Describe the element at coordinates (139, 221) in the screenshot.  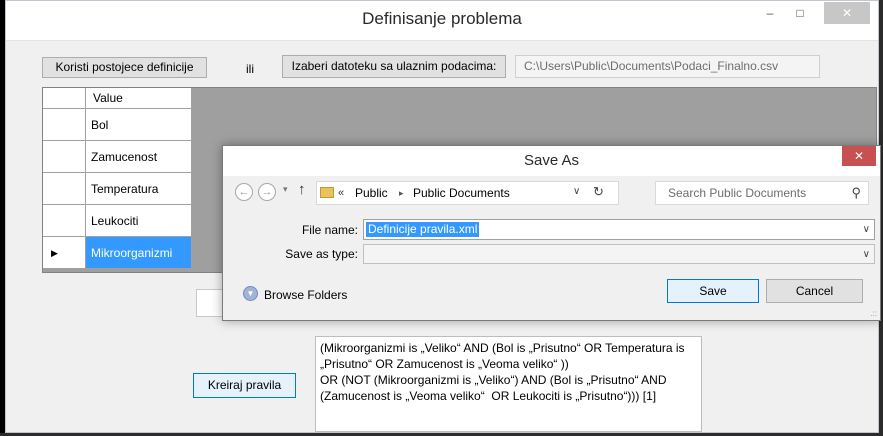
I see `grid-cell: Leukociti` at that location.